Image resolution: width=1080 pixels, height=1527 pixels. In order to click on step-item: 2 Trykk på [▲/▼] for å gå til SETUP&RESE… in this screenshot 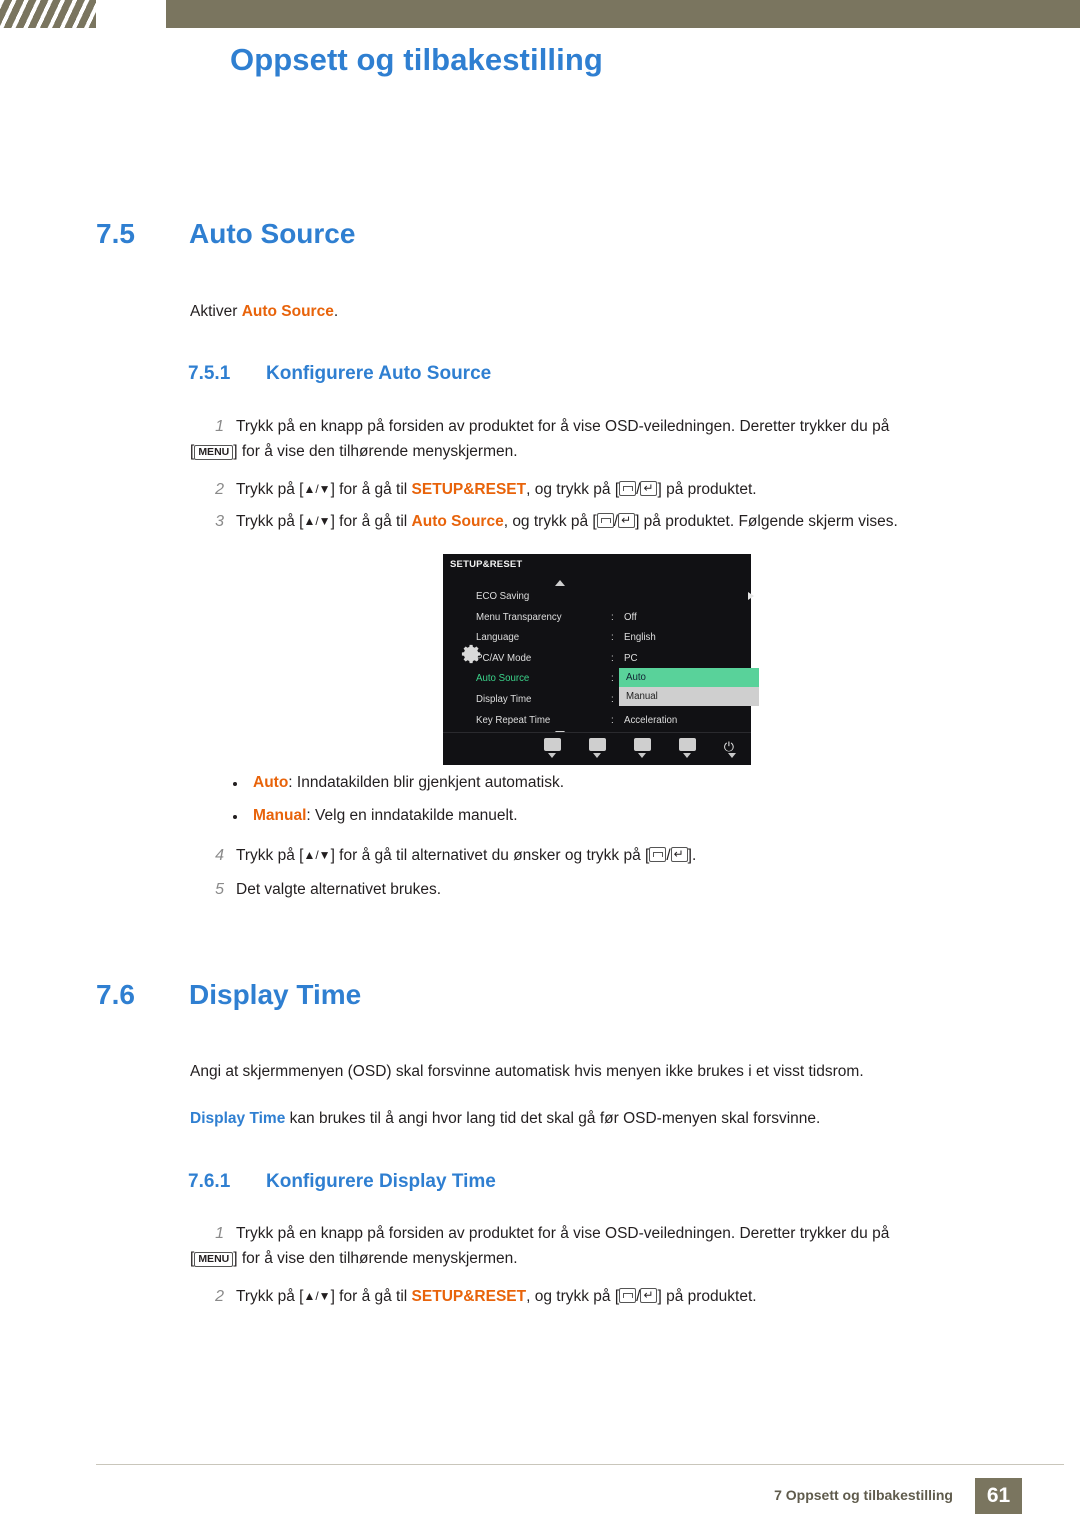, I will do `click(600, 489)`.